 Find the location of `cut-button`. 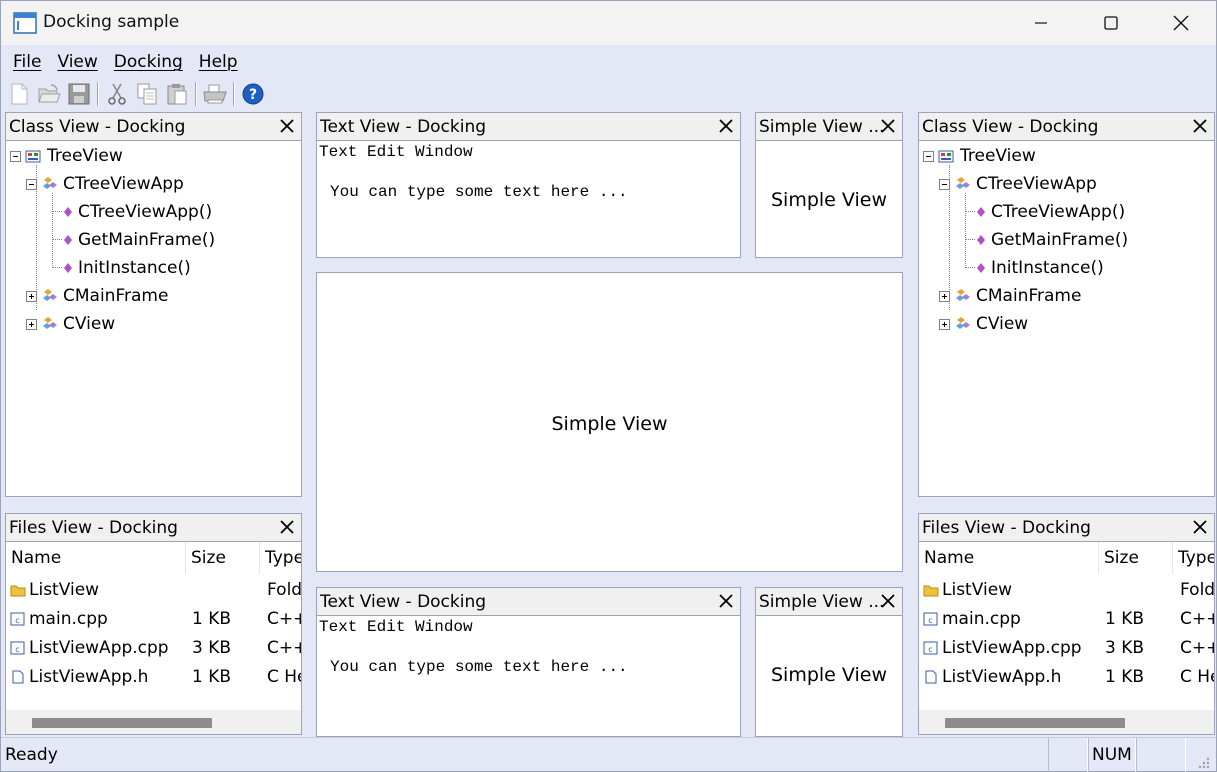

cut-button is located at coordinates (117, 94).